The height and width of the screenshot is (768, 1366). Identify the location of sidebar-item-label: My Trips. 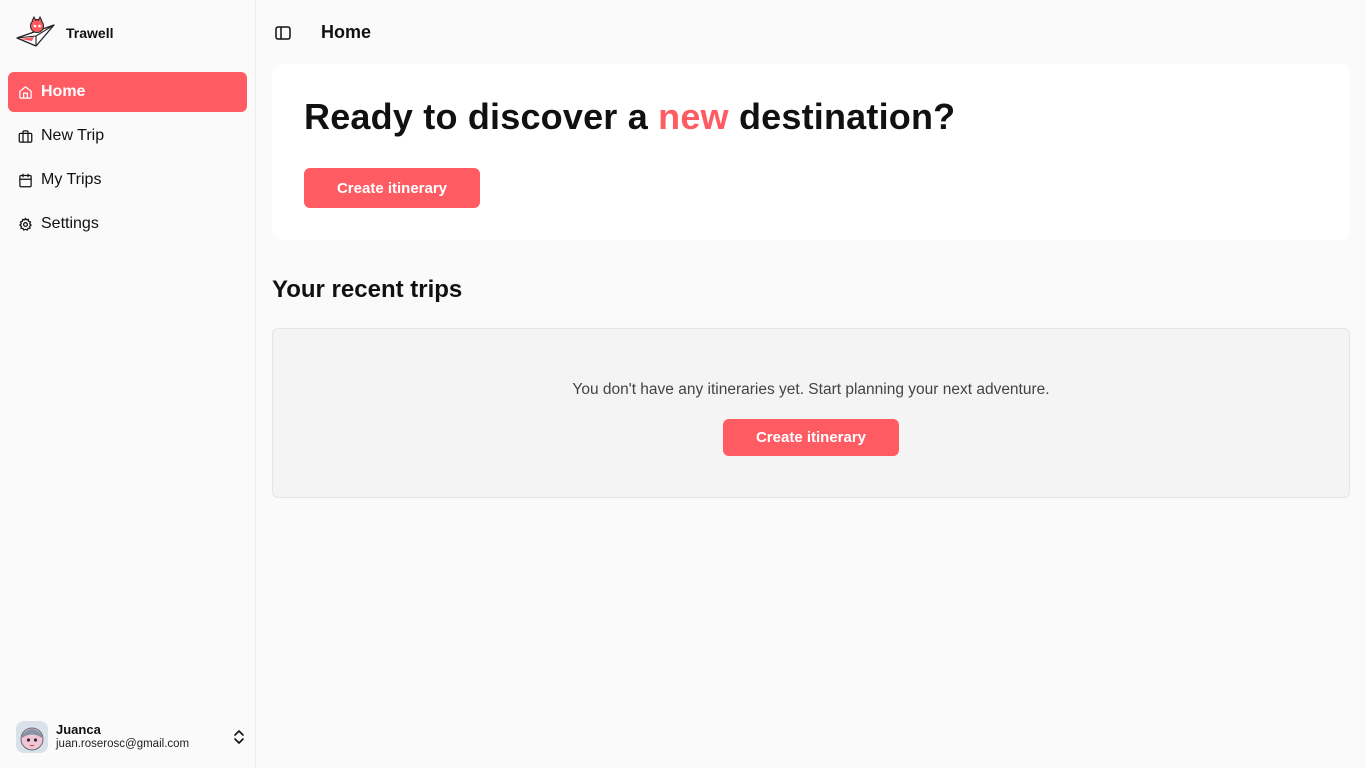
(71, 179).